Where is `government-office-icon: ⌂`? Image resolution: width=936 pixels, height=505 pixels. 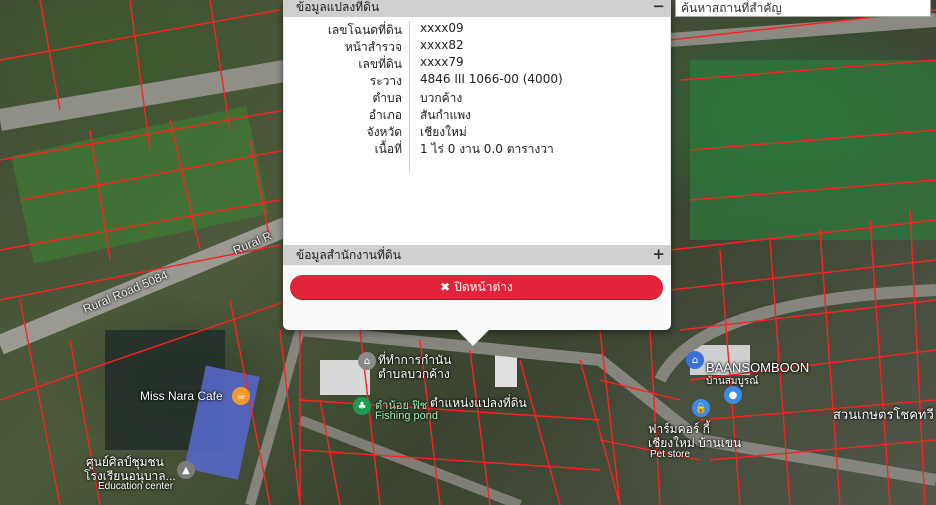 government-office-icon: ⌂ is located at coordinates (367, 361).